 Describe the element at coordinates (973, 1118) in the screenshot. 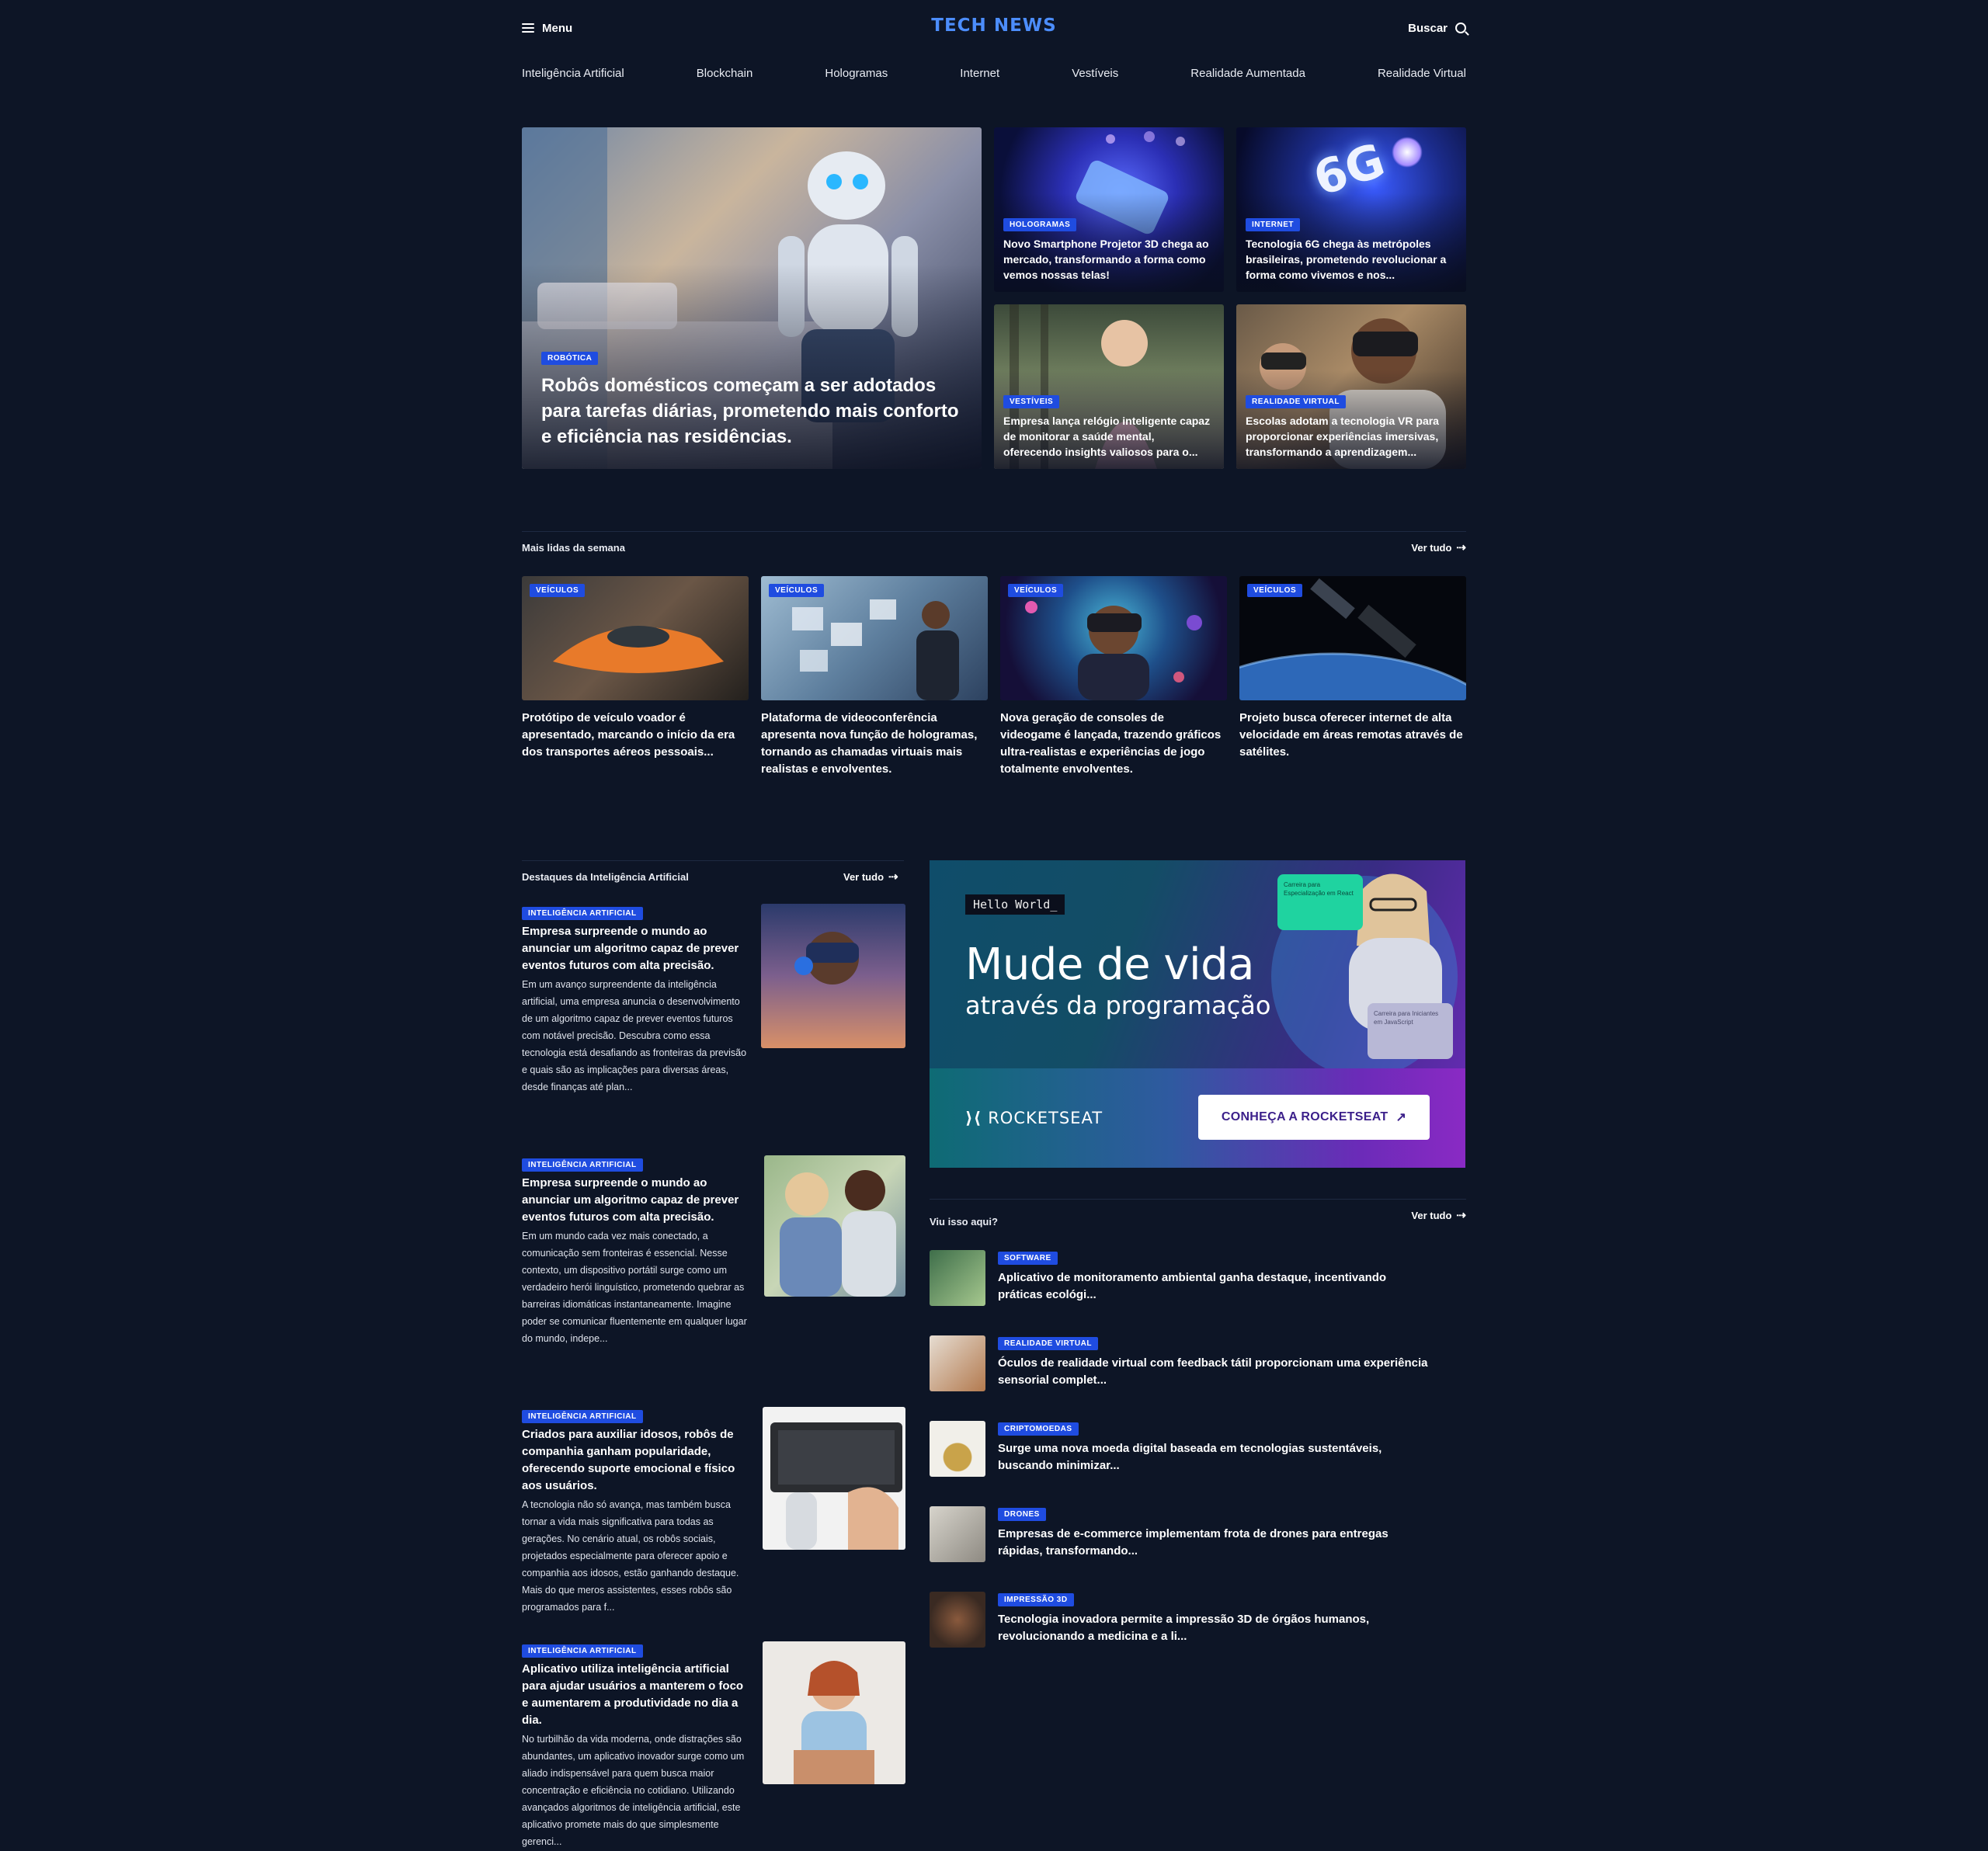

I see `rocketseat-icon: ⟩⟨` at that location.